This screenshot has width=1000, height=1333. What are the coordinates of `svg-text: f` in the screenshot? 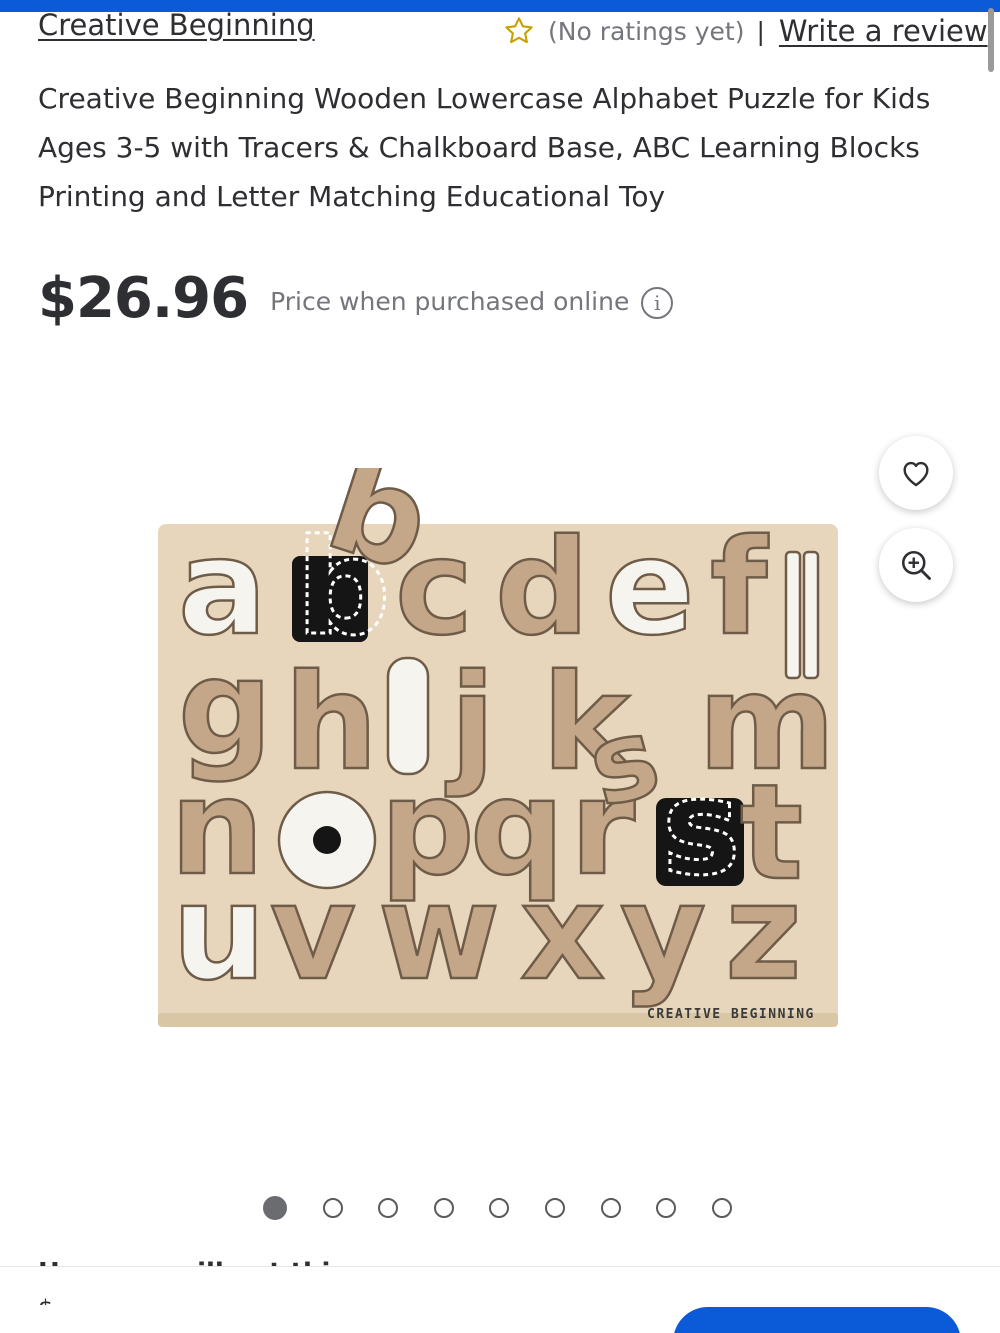 It's located at (739, 588).